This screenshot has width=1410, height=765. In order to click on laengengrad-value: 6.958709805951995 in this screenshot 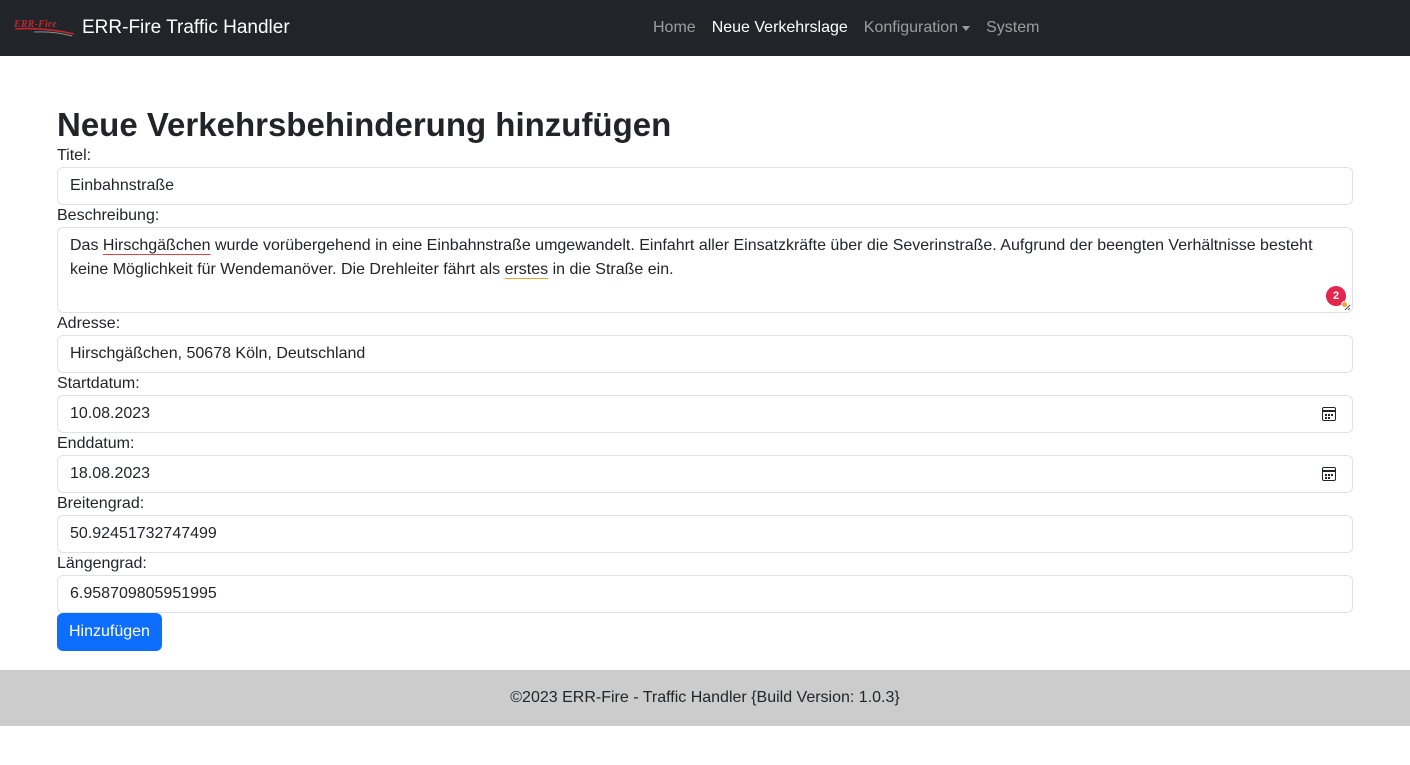, I will do `click(143, 593)`.